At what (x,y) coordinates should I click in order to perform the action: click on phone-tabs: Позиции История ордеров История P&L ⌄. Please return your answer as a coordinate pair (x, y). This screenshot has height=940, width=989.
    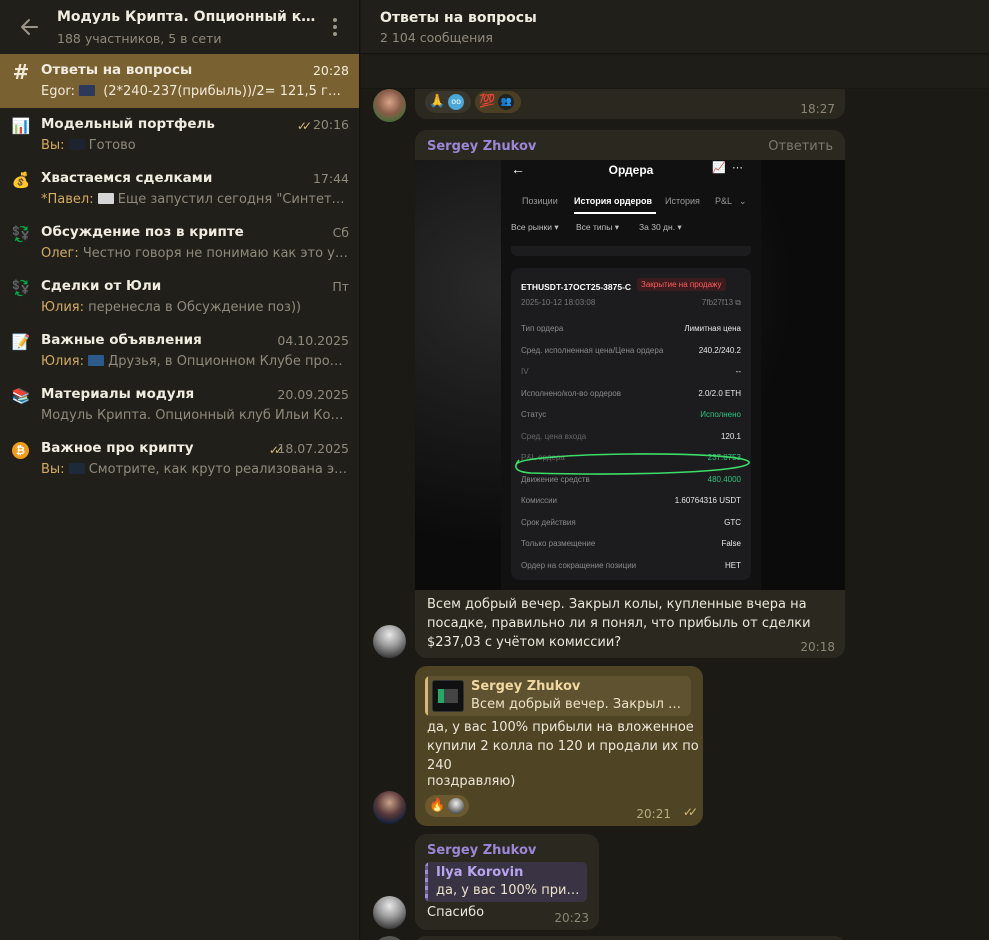
    Looking at the image, I should click on (631, 203).